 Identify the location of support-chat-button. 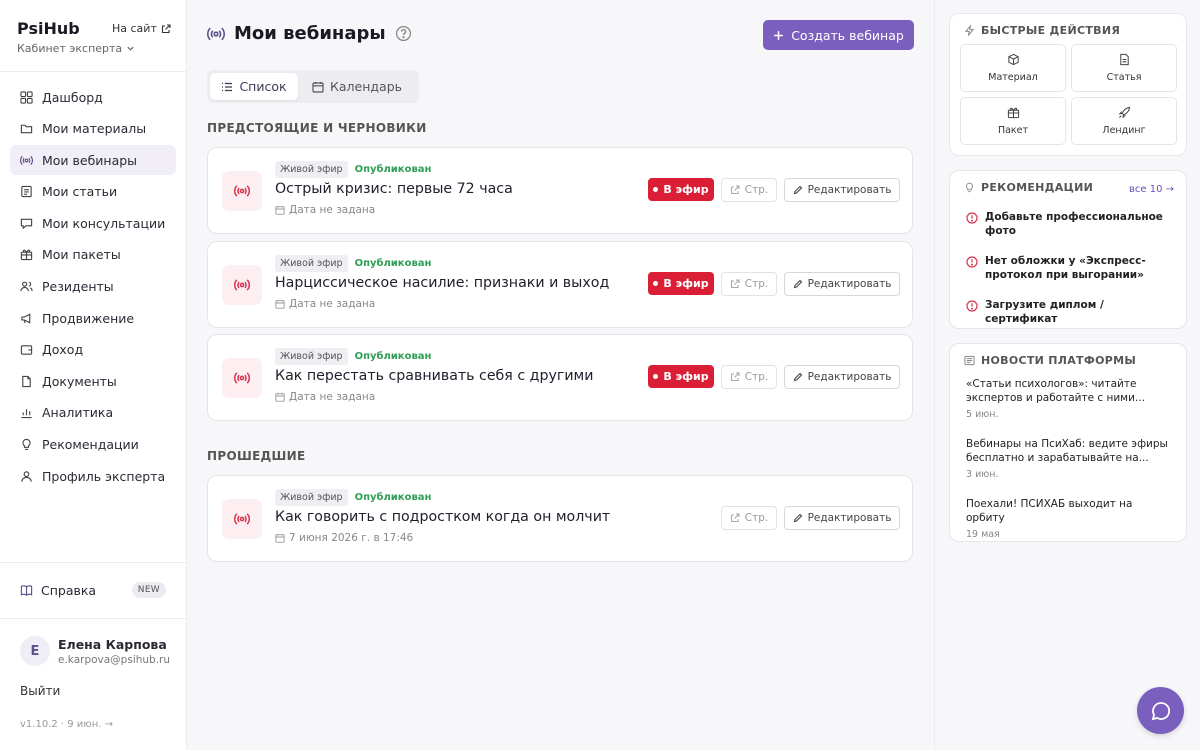
(1160, 710).